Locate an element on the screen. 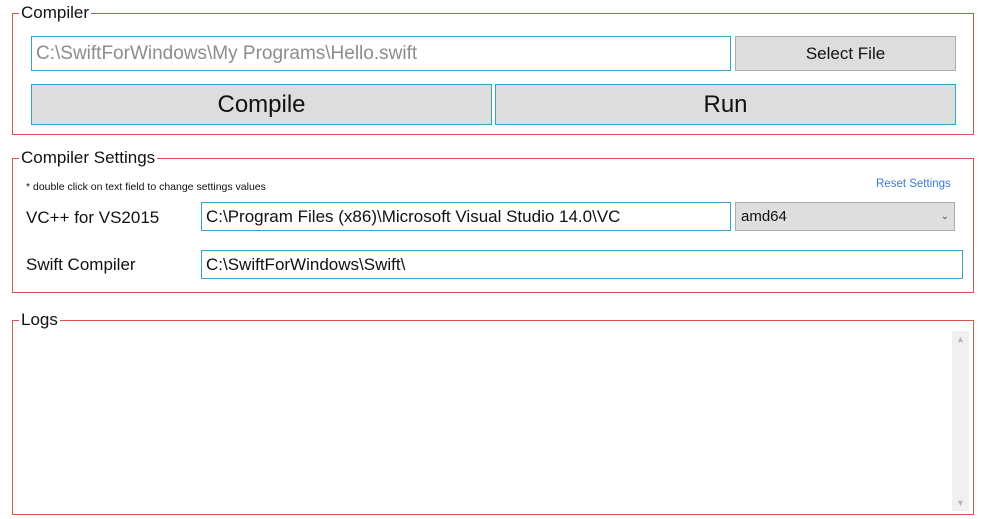 The width and height of the screenshot is (987, 519). select-file-button: Select File is located at coordinates (845, 53).